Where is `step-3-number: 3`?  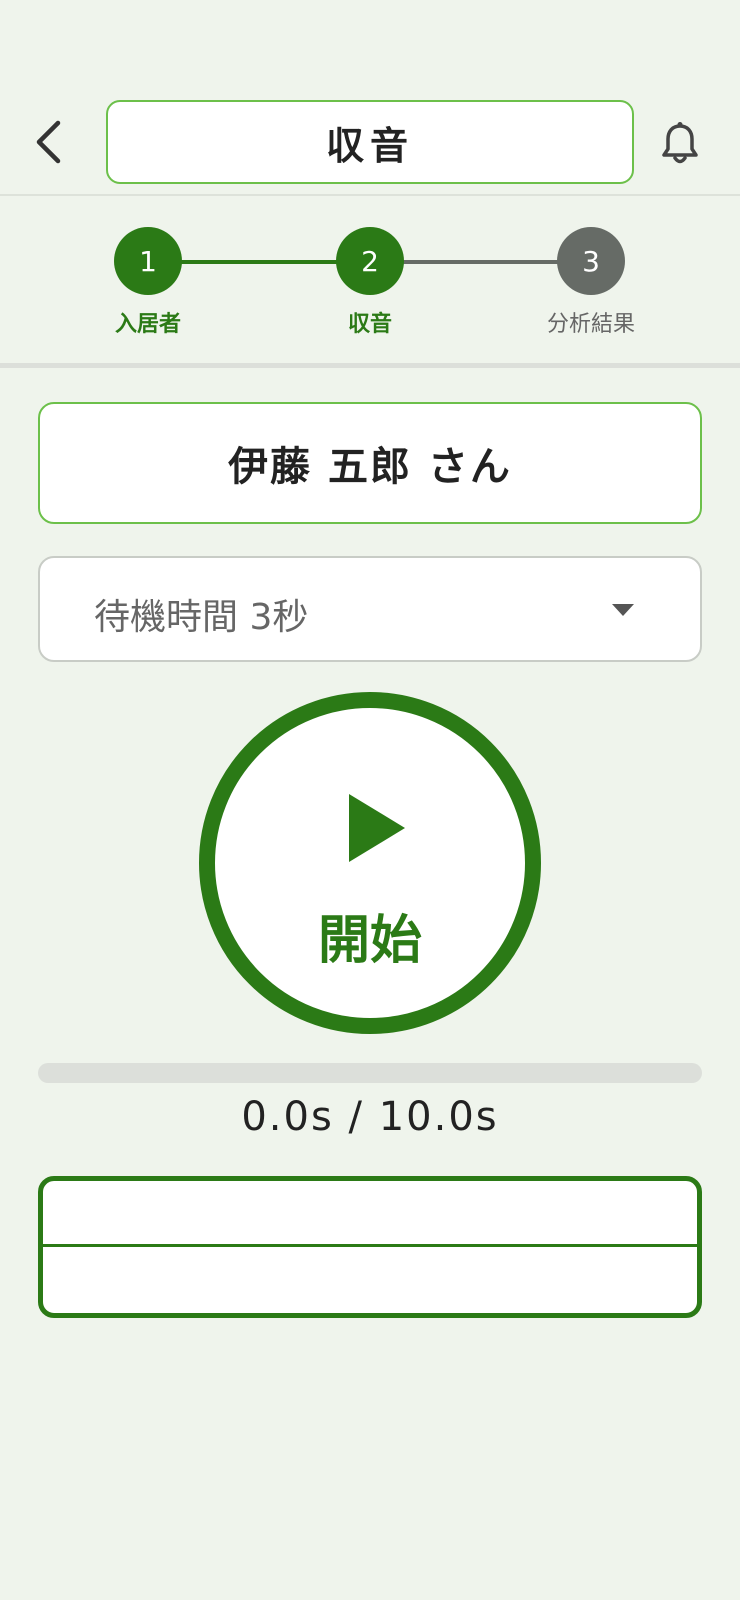 step-3-number: 3 is located at coordinates (591, 261).